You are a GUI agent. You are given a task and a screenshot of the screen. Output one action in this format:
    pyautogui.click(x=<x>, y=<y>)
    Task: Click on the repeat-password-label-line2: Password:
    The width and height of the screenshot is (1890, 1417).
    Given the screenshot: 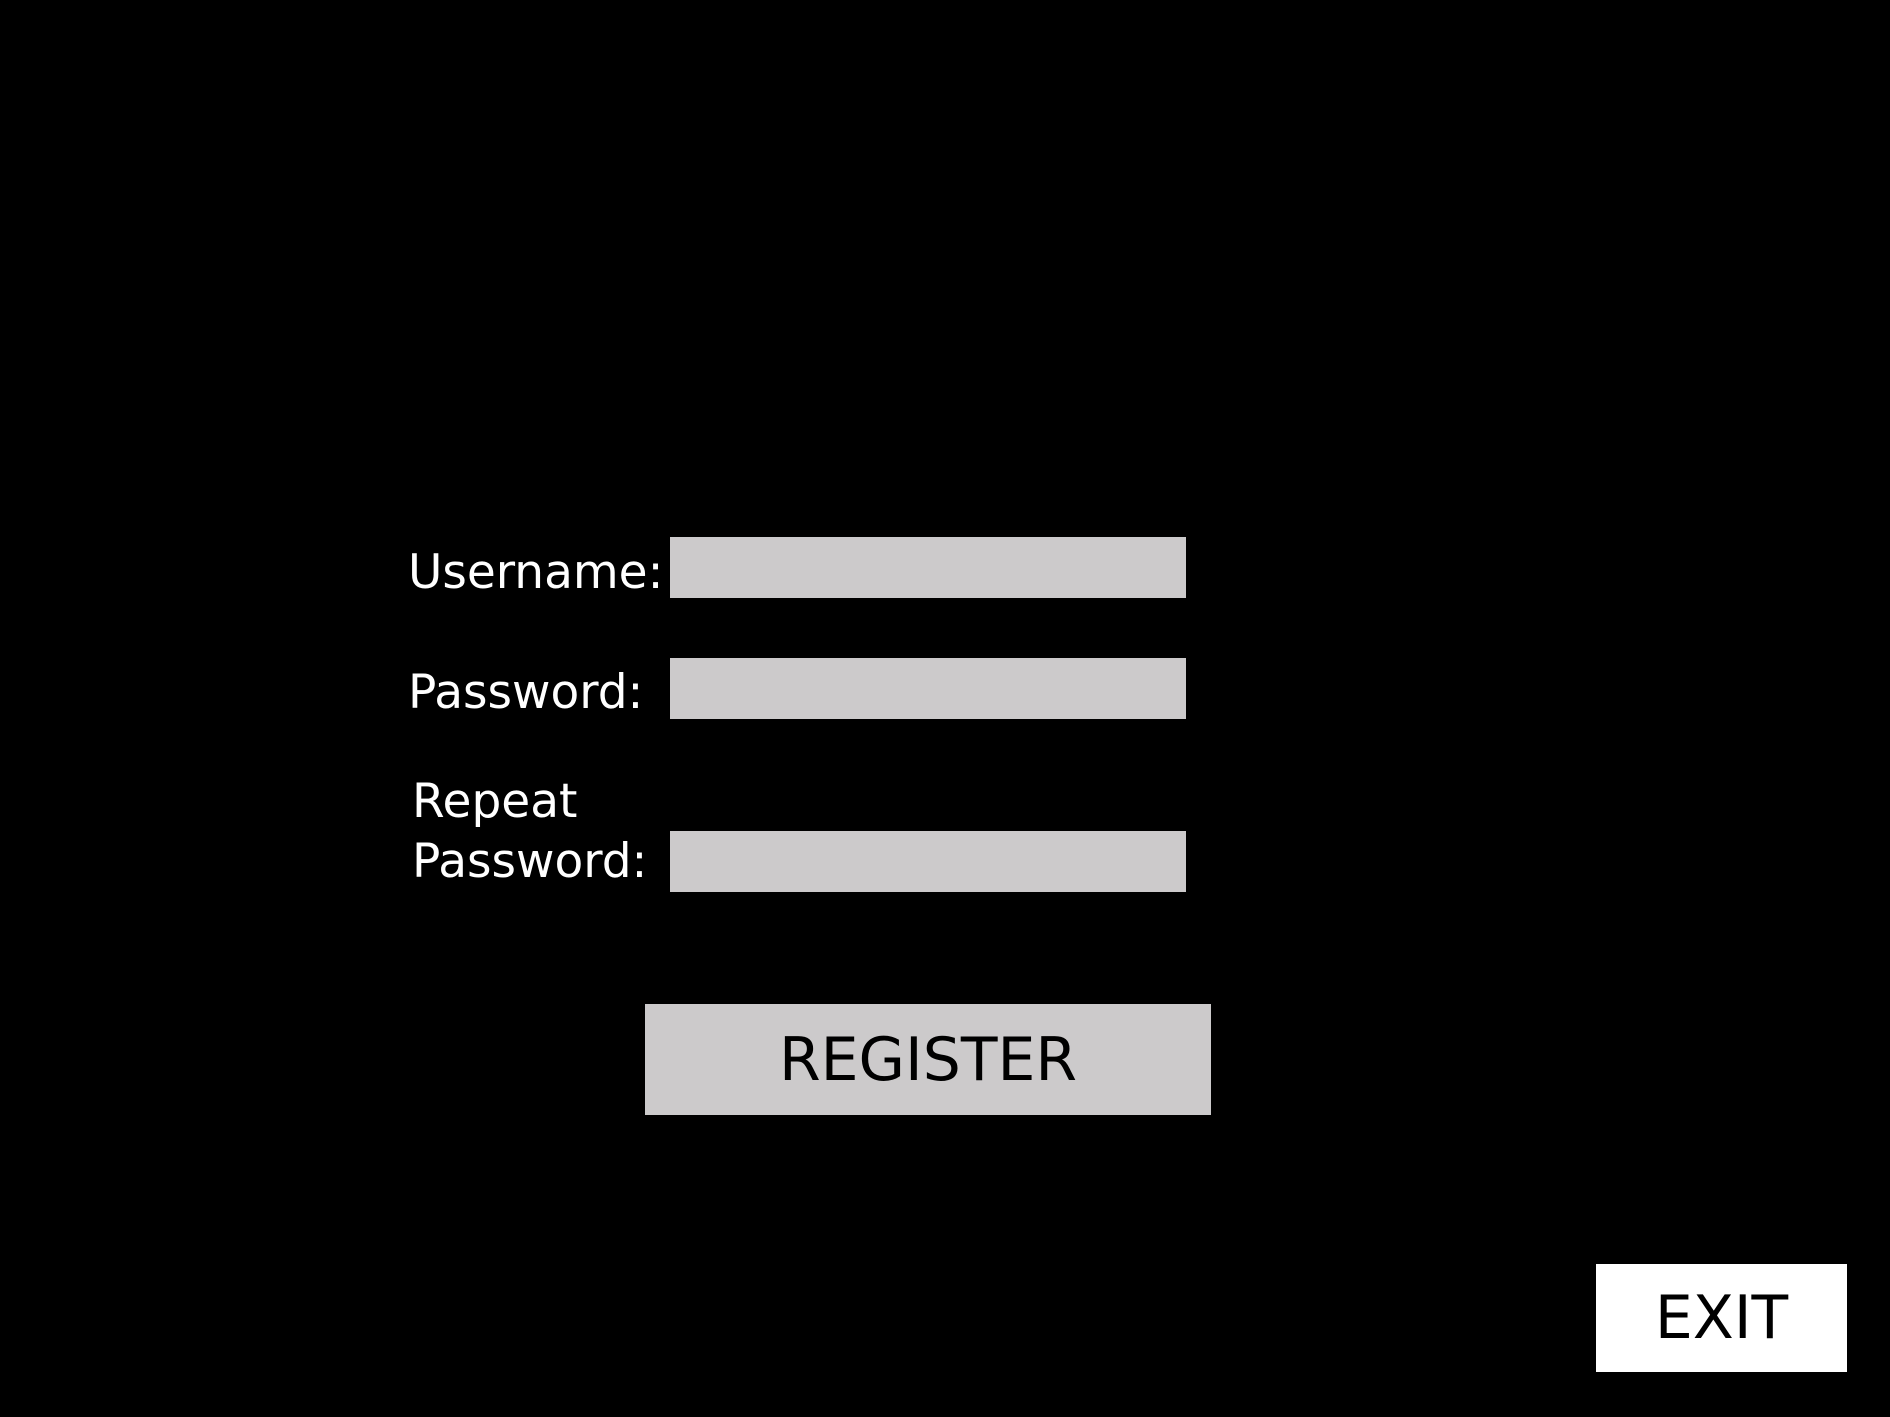 What is the action you would take?
    pyautogui.click(x=530, y=861)
    